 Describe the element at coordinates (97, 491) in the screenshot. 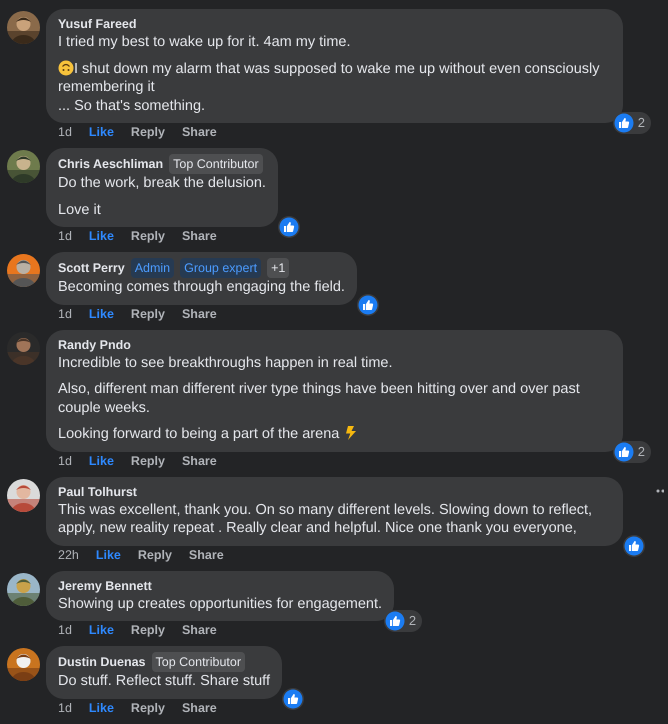

I see `author-name: Paul Tolhurst` at that location.